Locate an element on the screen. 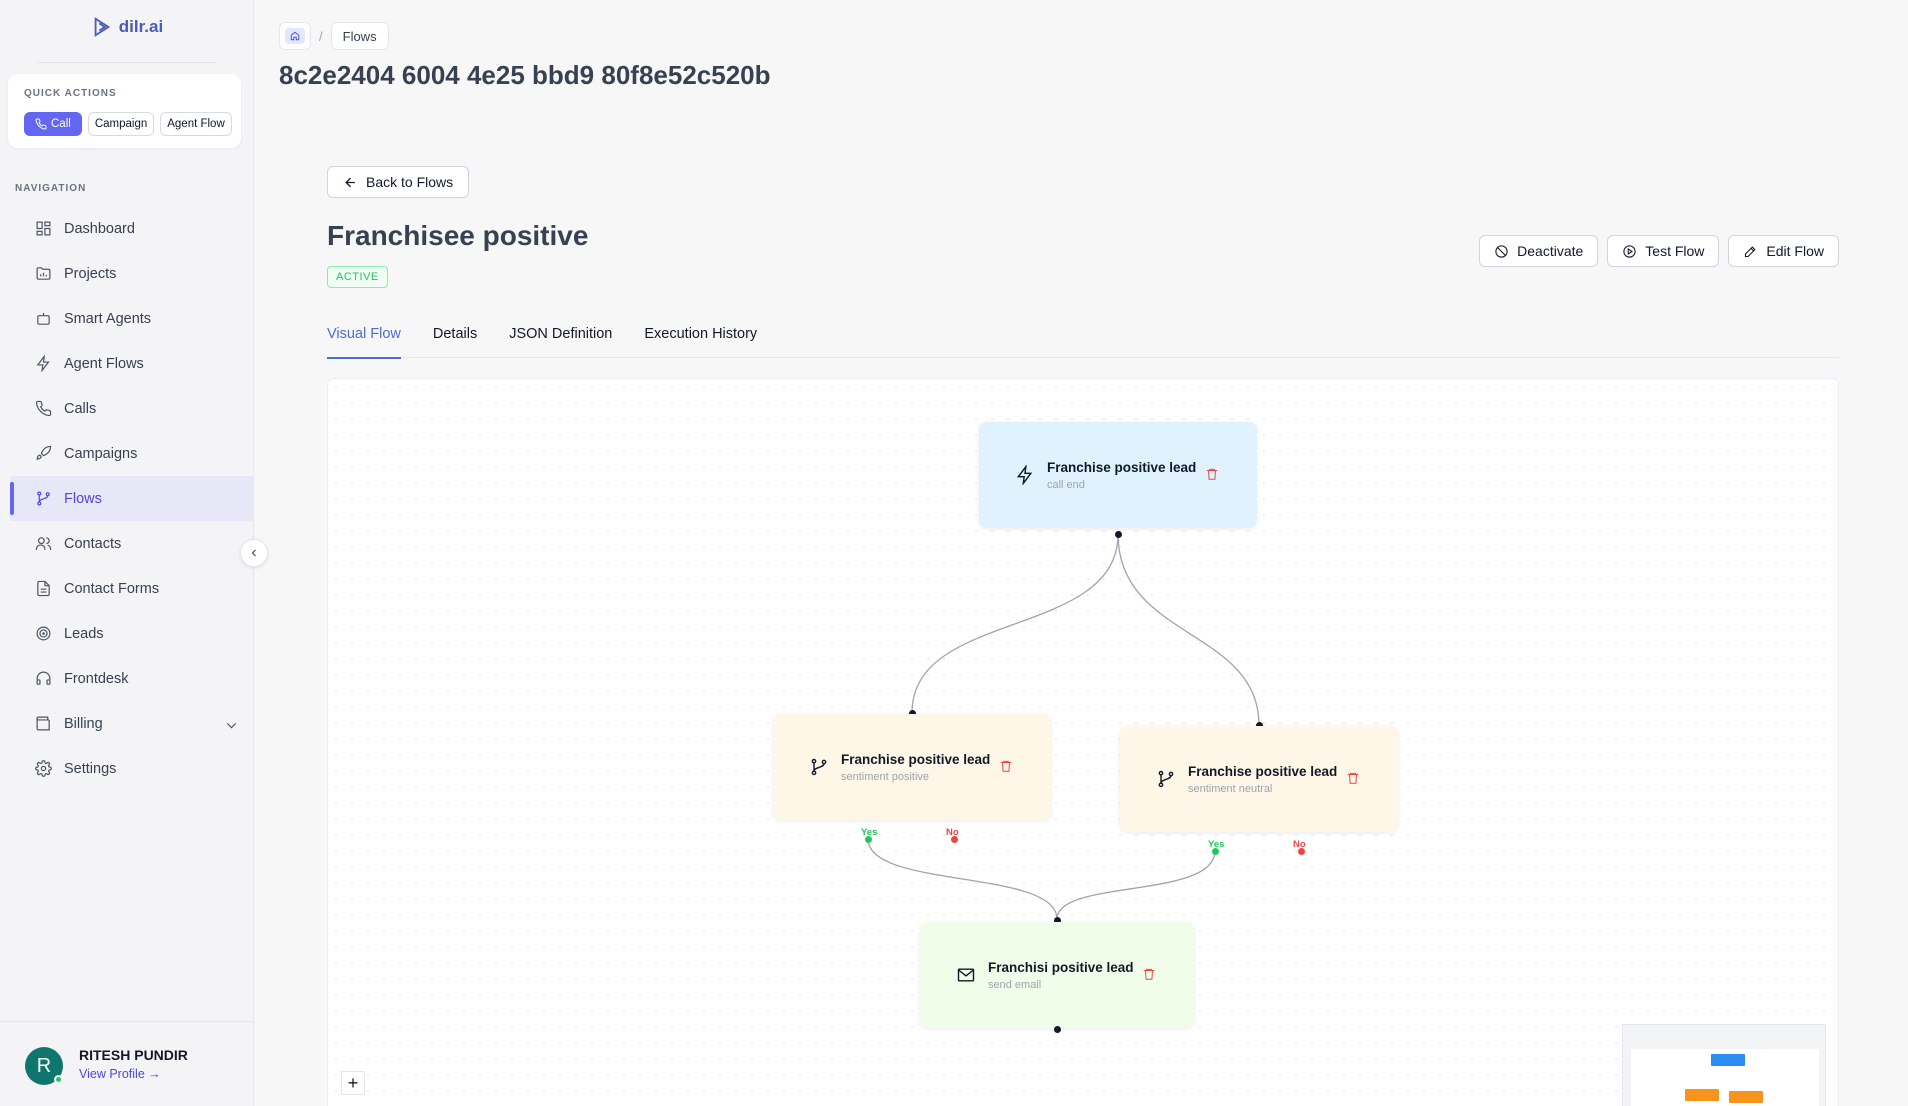 This screenshot has height=1106, width=1908. edge-neutral-yes-to-email is located at coordinates (1136, 885).